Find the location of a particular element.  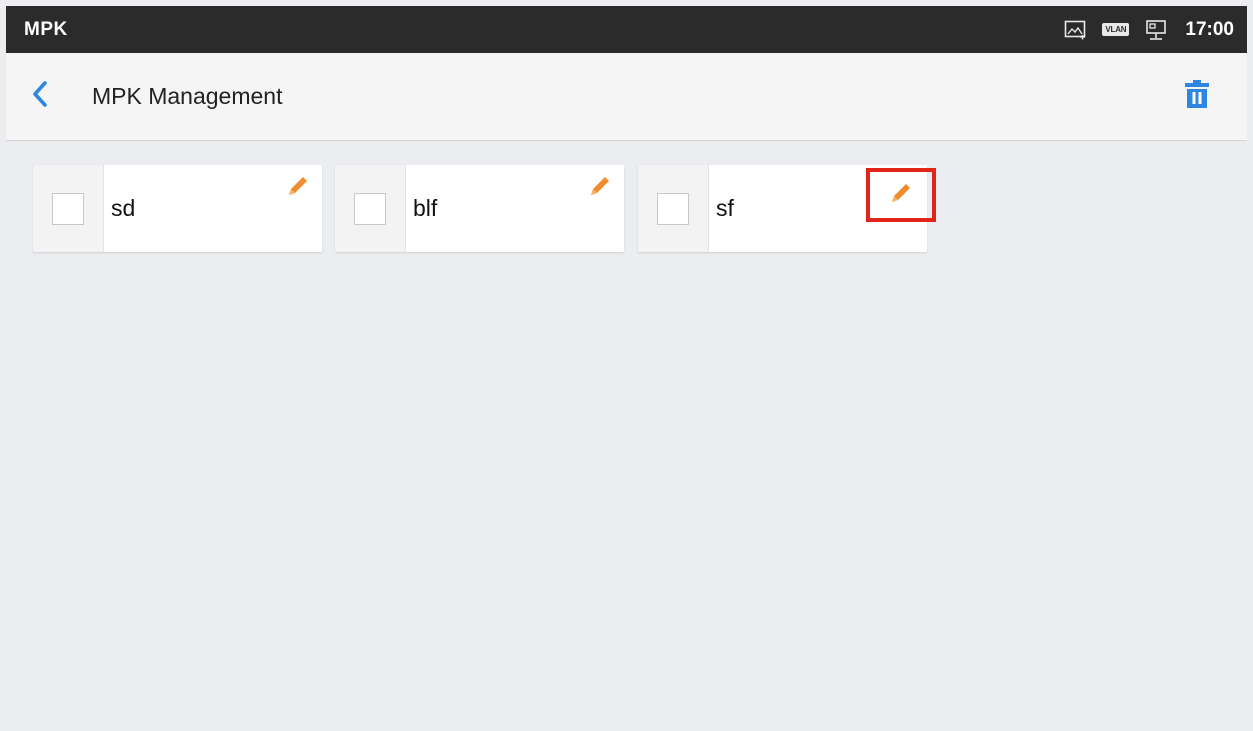

vlan-icon: VLAN is located at coordinates (1116, 29).